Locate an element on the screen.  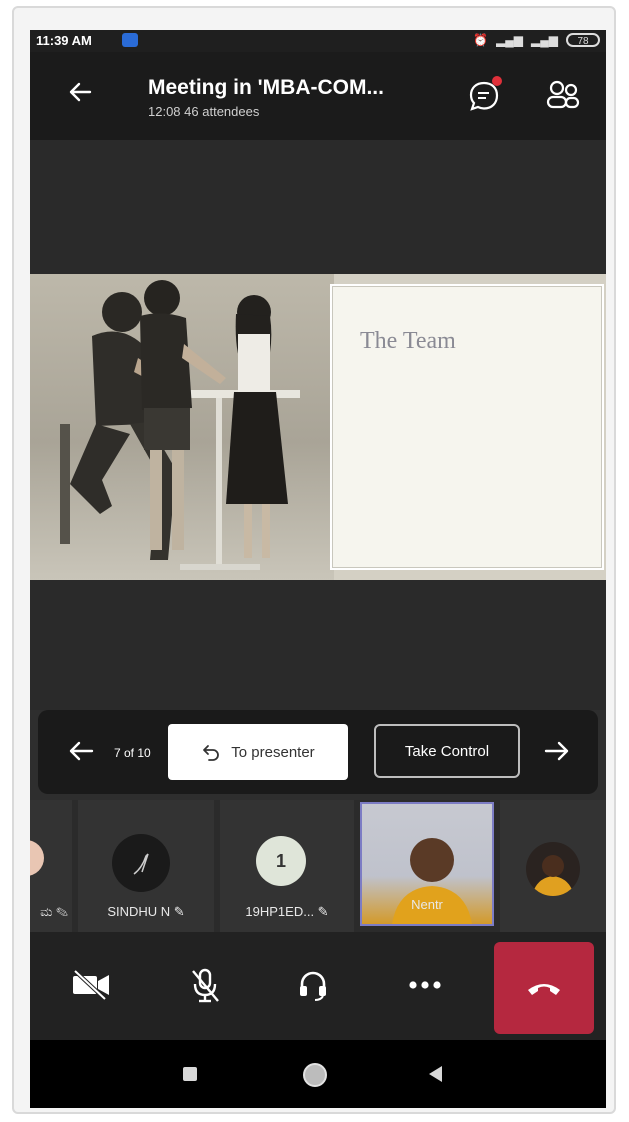
participant-tile: ಮ ✎ is located at coordinates (51, 866).